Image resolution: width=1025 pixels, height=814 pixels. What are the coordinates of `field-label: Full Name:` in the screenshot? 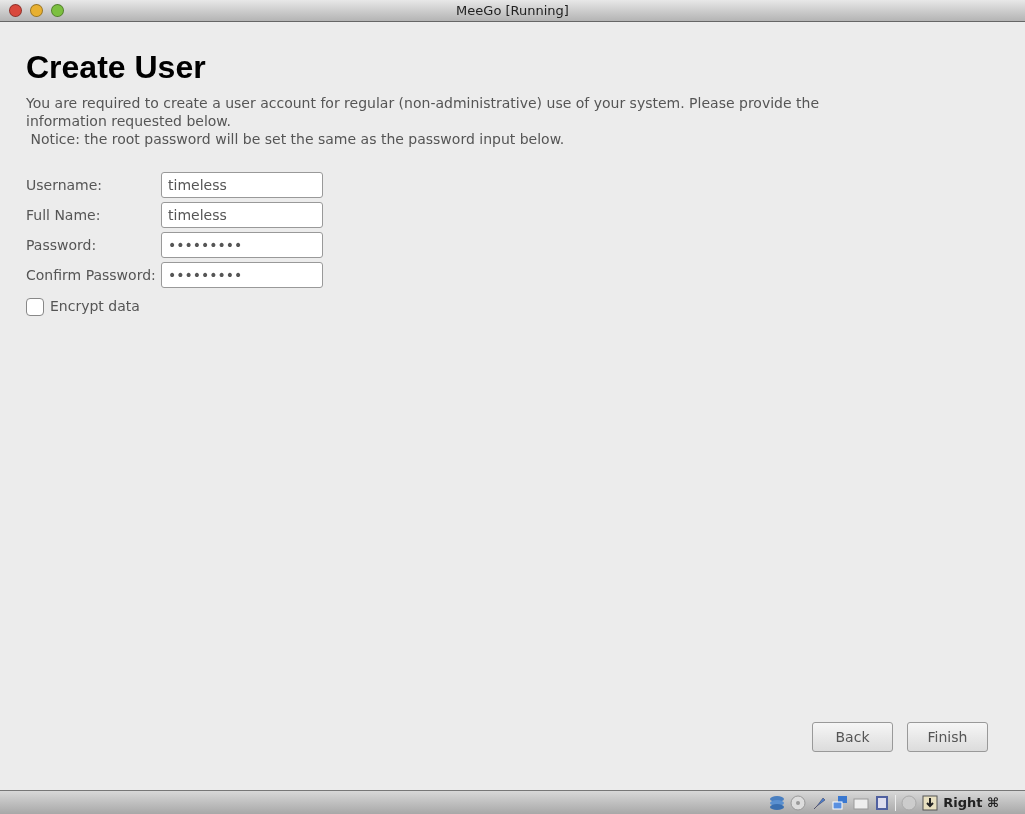 It's located at (64, 215).